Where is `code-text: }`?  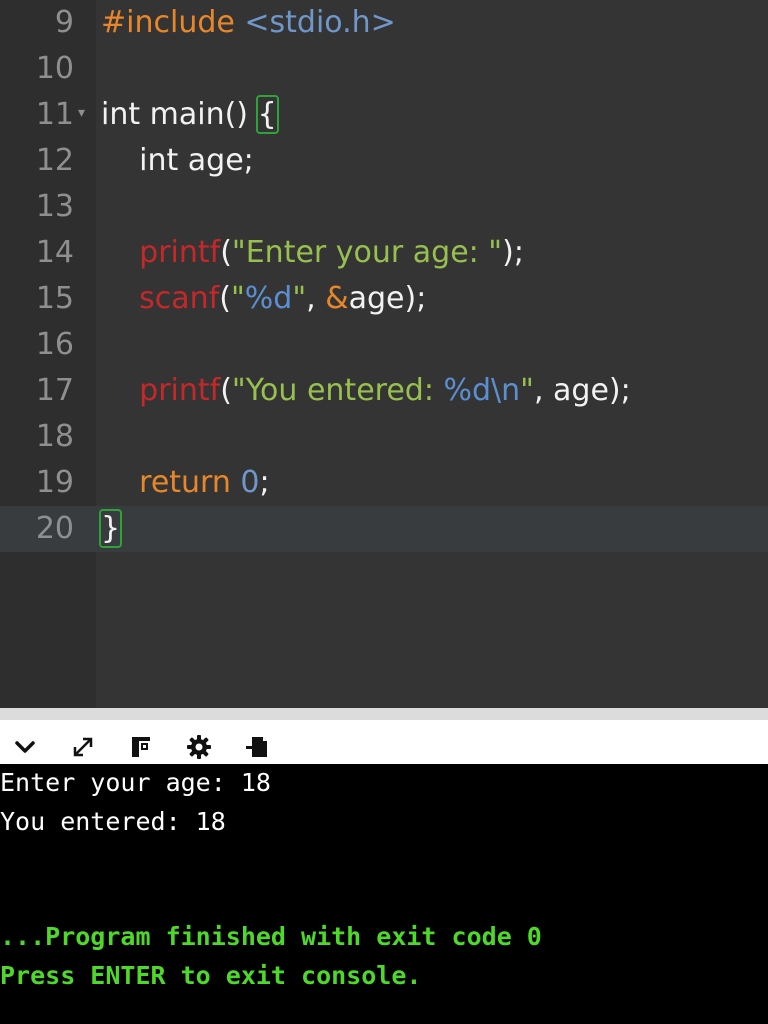 code-text: } is located at coordinates (110, 528).